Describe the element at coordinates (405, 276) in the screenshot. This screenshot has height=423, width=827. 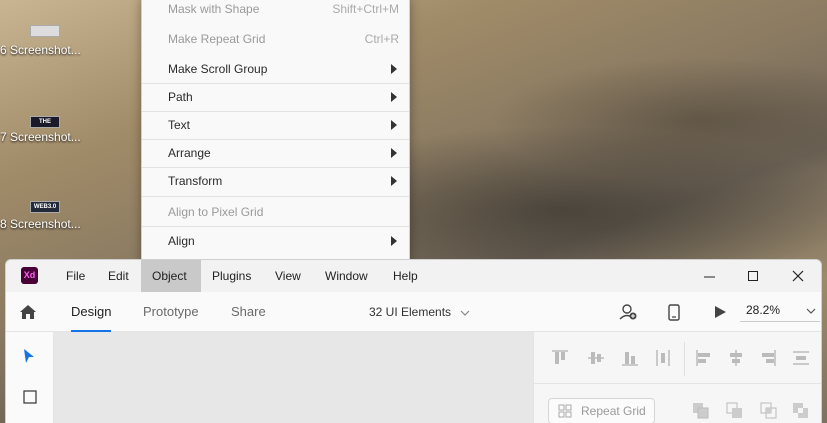
I see `menu-help: Help` at that location.